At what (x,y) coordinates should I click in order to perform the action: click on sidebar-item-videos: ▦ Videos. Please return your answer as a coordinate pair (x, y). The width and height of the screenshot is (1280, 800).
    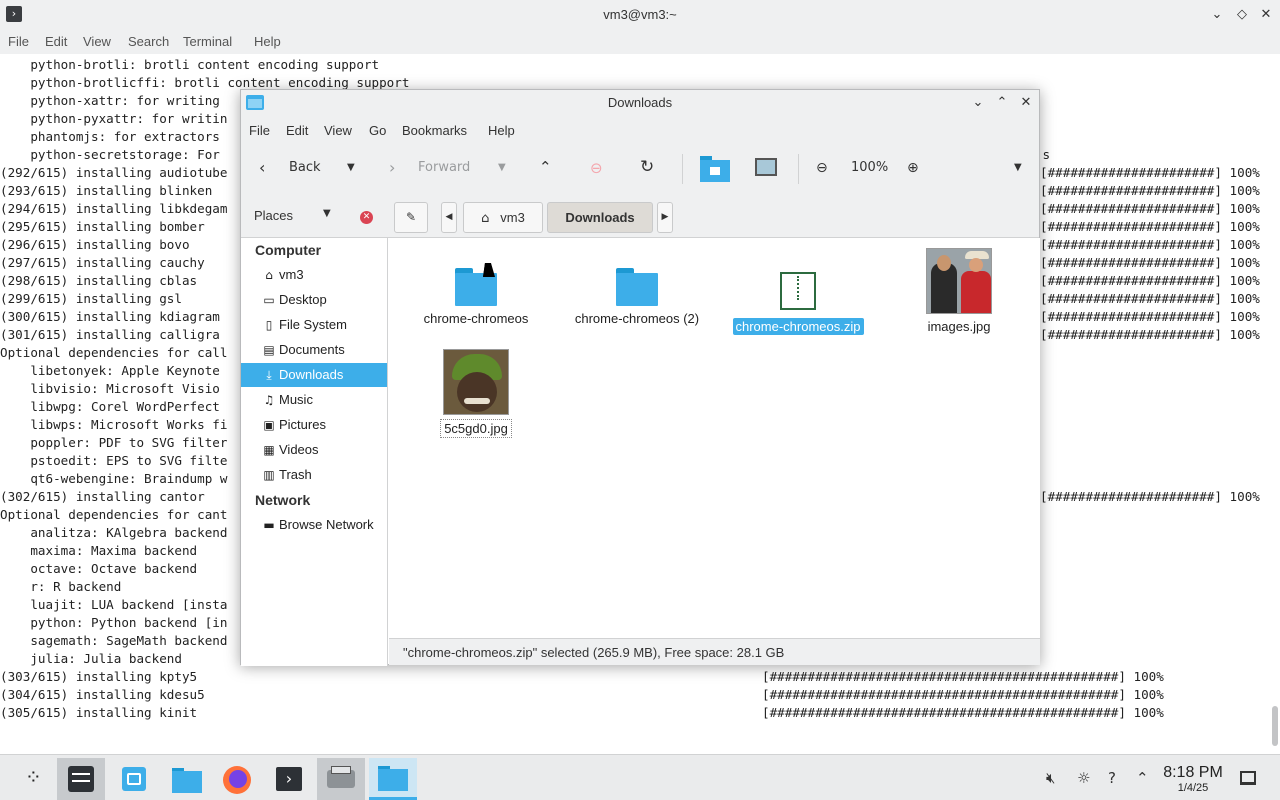
    Looking at the image, I should click on (314, 450).